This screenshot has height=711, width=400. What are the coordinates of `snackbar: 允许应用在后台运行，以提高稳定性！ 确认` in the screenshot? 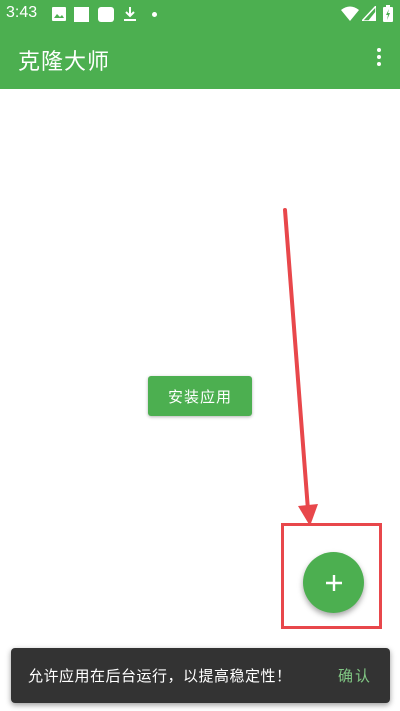 It's located at (200, 675).